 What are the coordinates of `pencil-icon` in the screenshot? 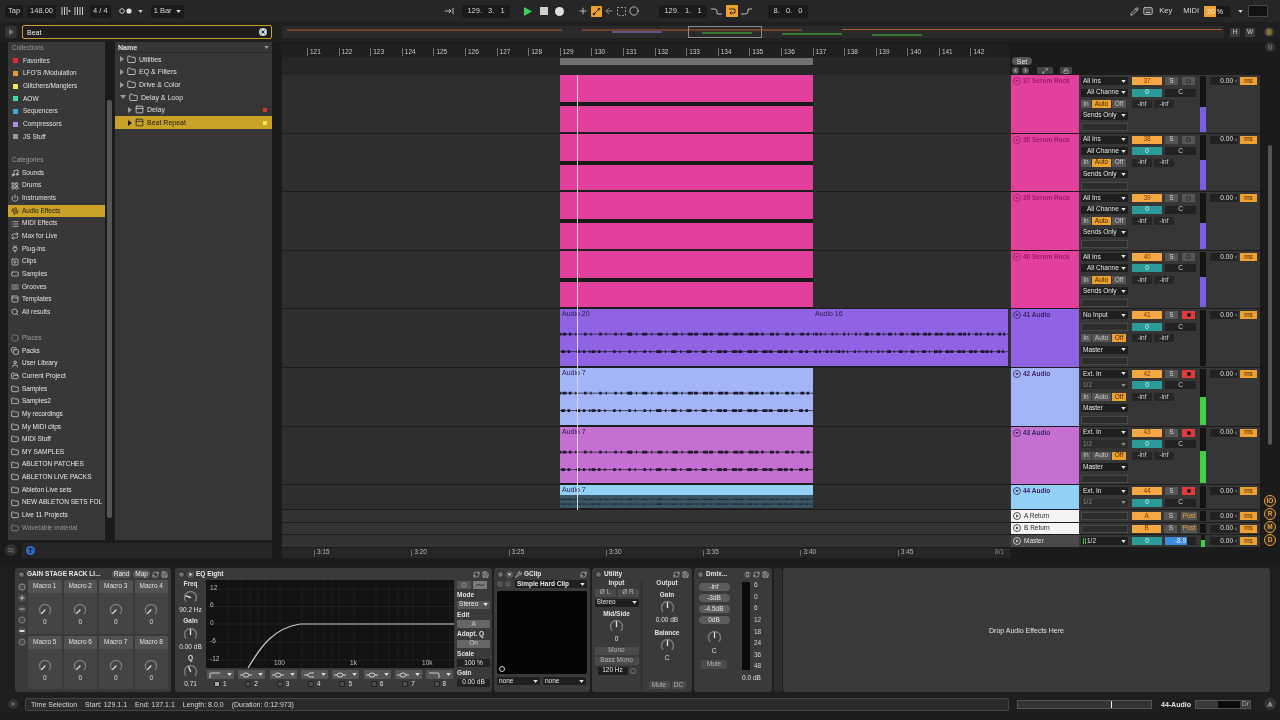 It's located at (1135, 11).